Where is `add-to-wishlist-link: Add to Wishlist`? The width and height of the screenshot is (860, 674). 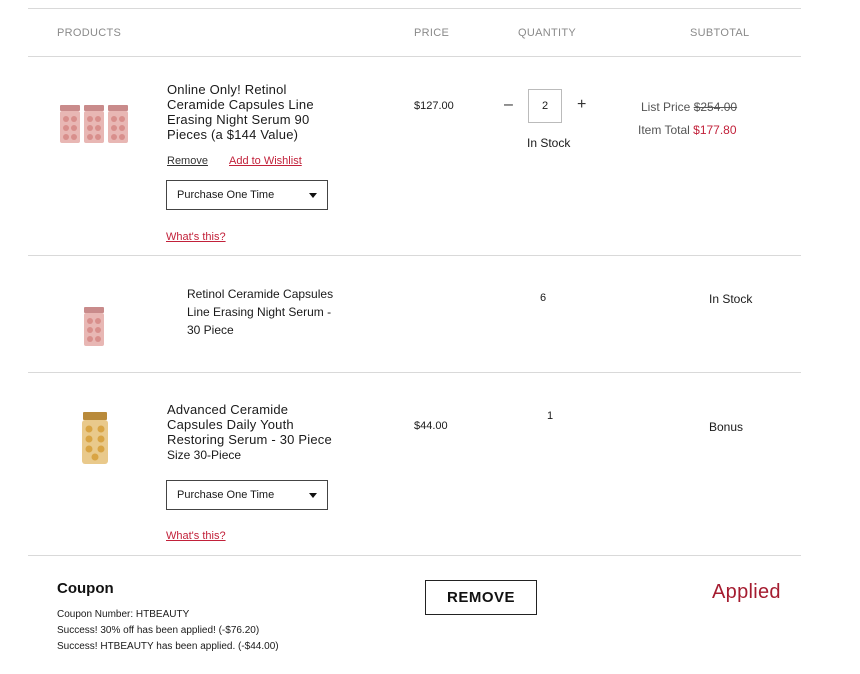 add-to-wishlist-link: Add to Wishlist is located at coordinates (265, 161).